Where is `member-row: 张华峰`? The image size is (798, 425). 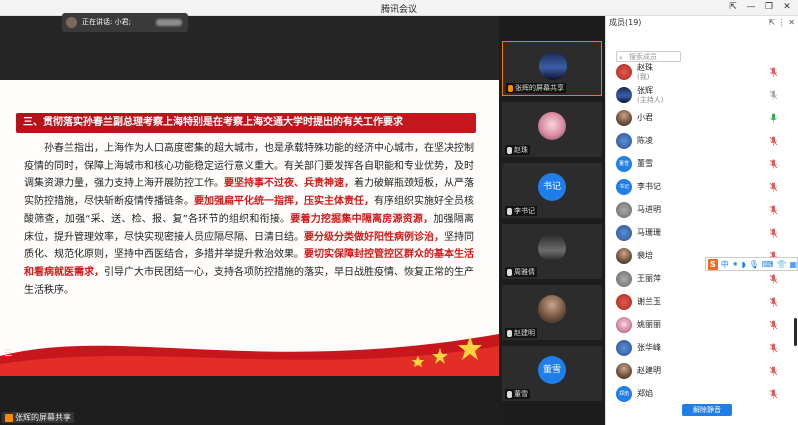
member-row: 张华峰 is located at coordinates (698, 349).